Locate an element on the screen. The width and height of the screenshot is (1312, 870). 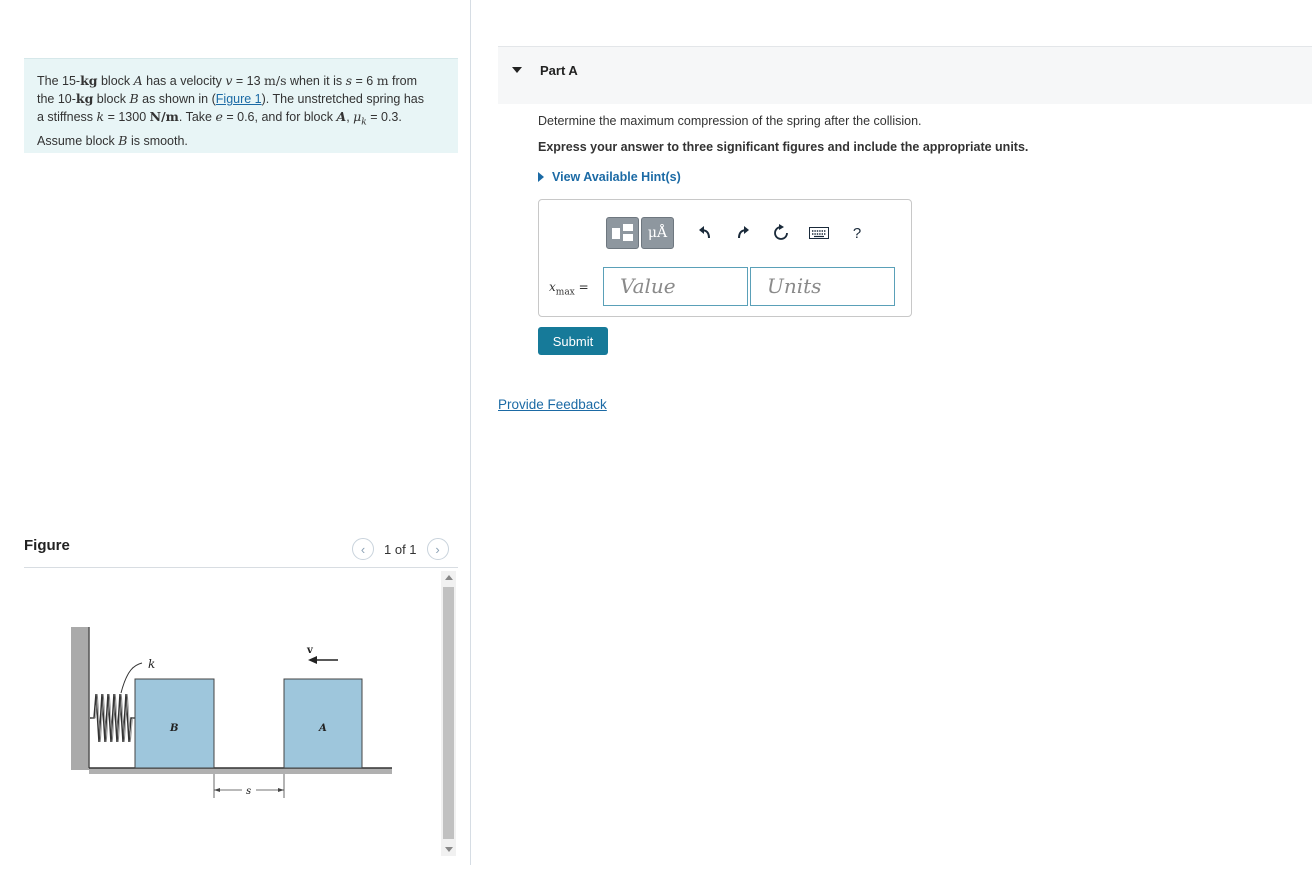
text: = 0.6, and for block is located at coordinates (279, 117).